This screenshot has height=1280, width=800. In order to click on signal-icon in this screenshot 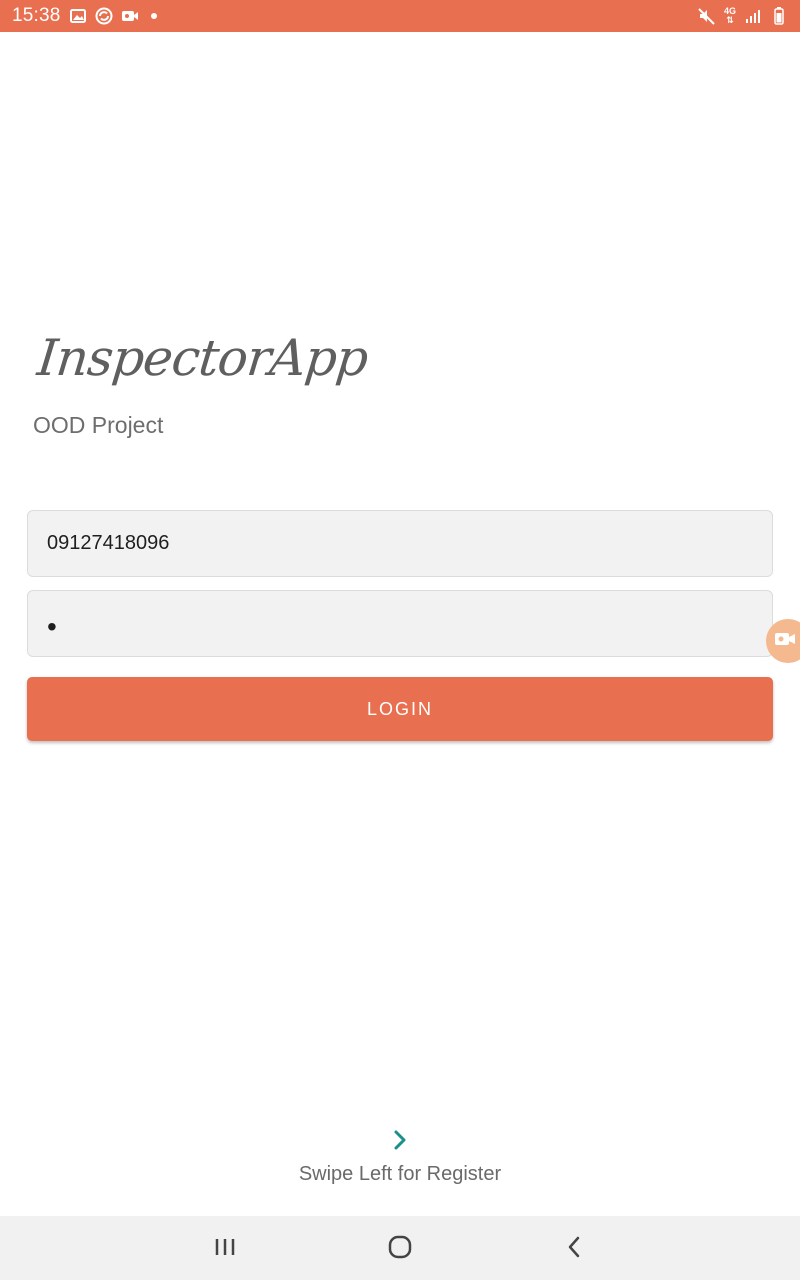, I will do `click(753, 16)`.